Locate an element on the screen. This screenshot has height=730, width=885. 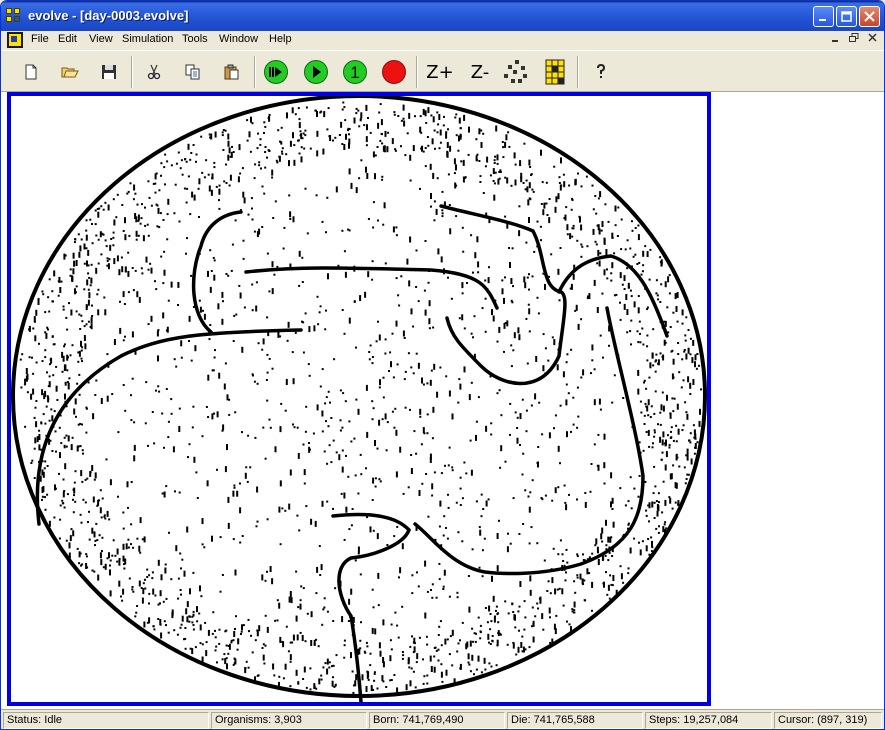
title-bar: evolve - [day-0003.evolve] is located at coordinates (442, 16).